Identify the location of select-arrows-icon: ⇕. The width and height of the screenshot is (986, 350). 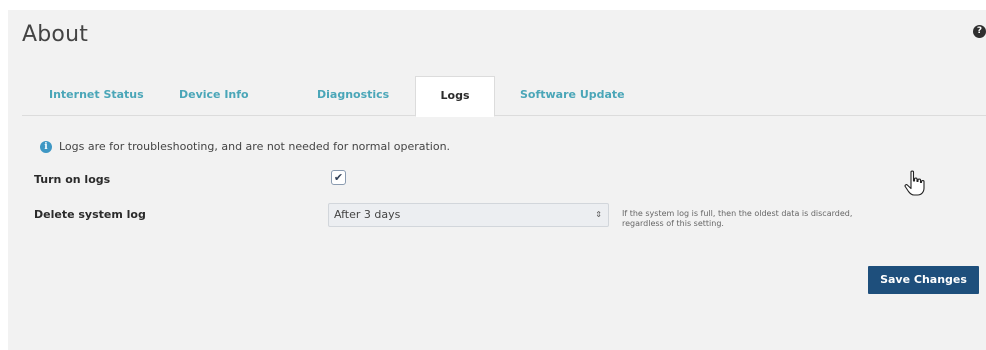
(598, 214).